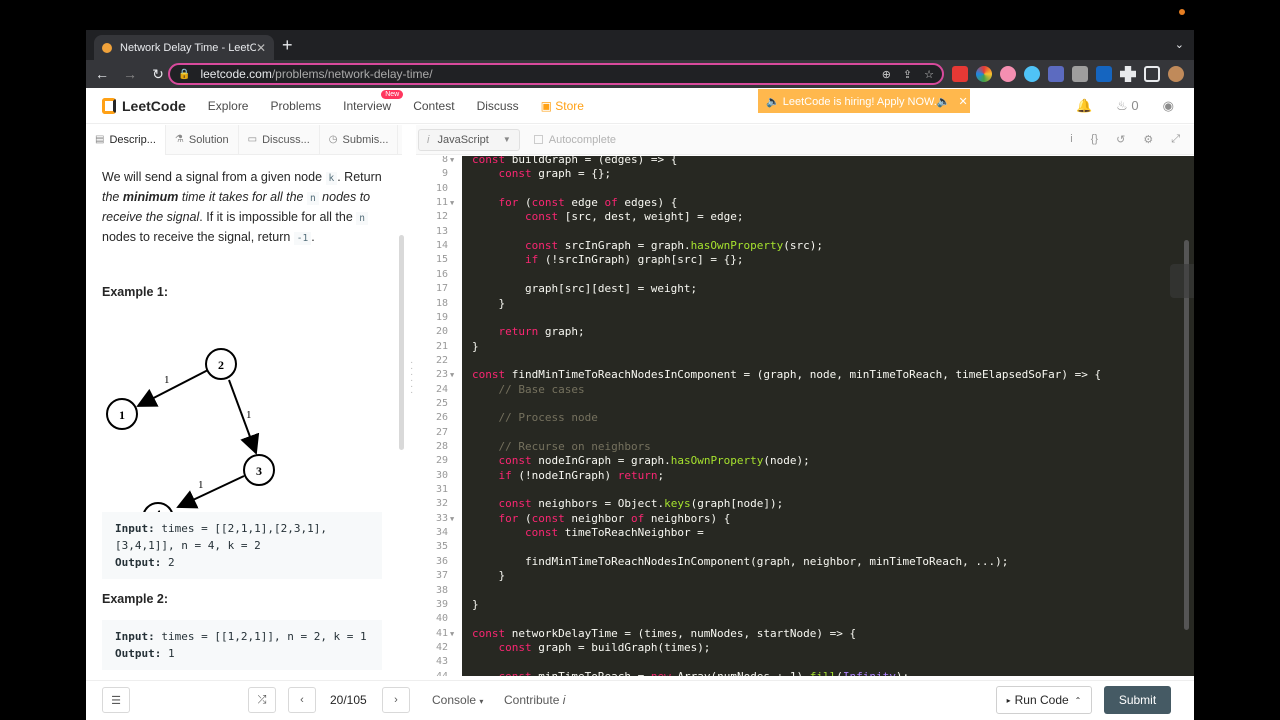 The image size is (1280, 720). I want to click on profile-avatar, so click(1176, 74).